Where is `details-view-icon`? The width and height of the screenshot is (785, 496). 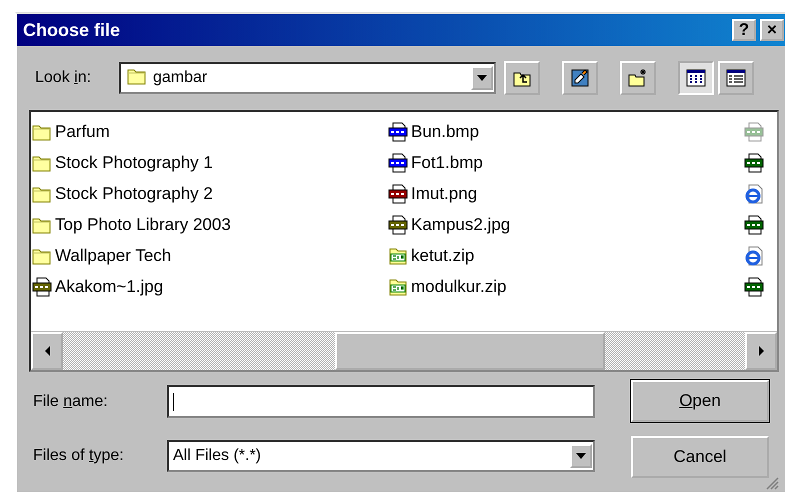 details-view-icon is located at coordinates (736, 78).